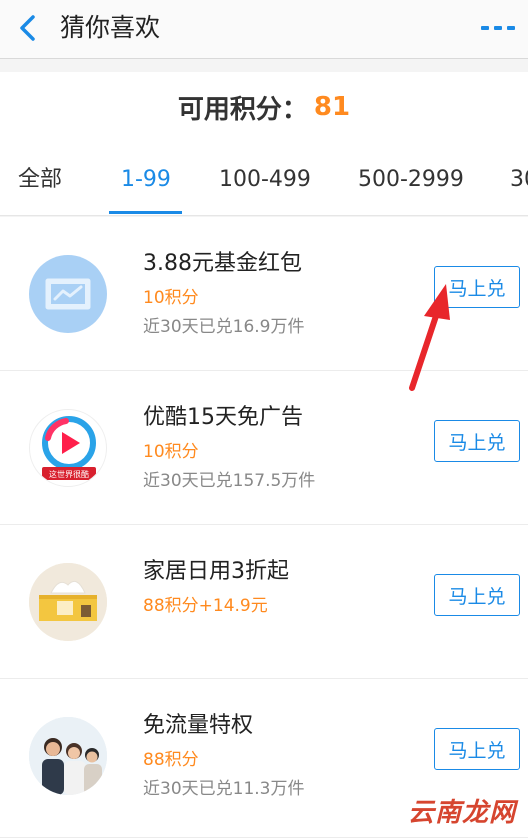 This screenshot has width=528, height=838. Describe the element at coordinates (242, 109) in the screenshot. I see `points-label: 可用积分：` at that location.